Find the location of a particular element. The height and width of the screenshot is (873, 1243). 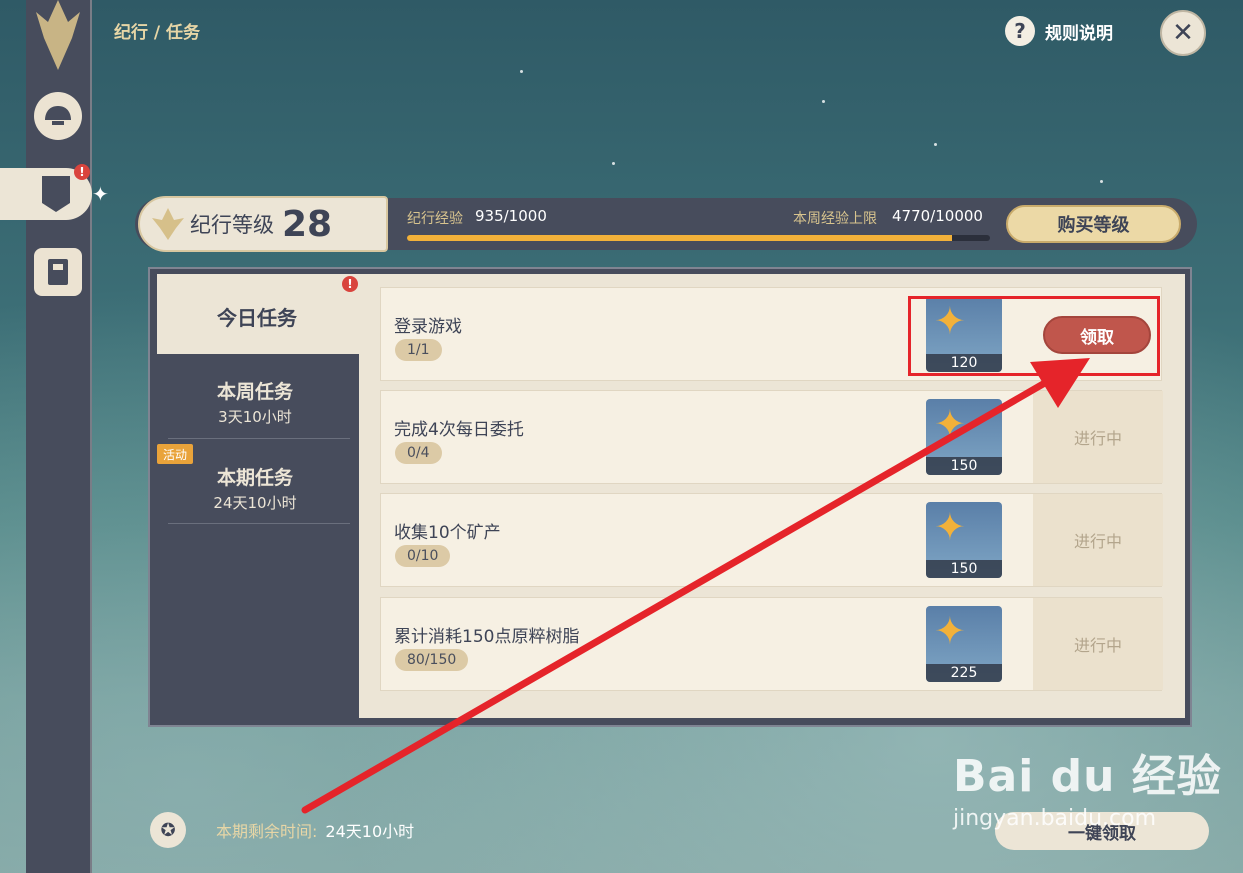

close-icon: ✕ is located at coordinates (1183, 33).